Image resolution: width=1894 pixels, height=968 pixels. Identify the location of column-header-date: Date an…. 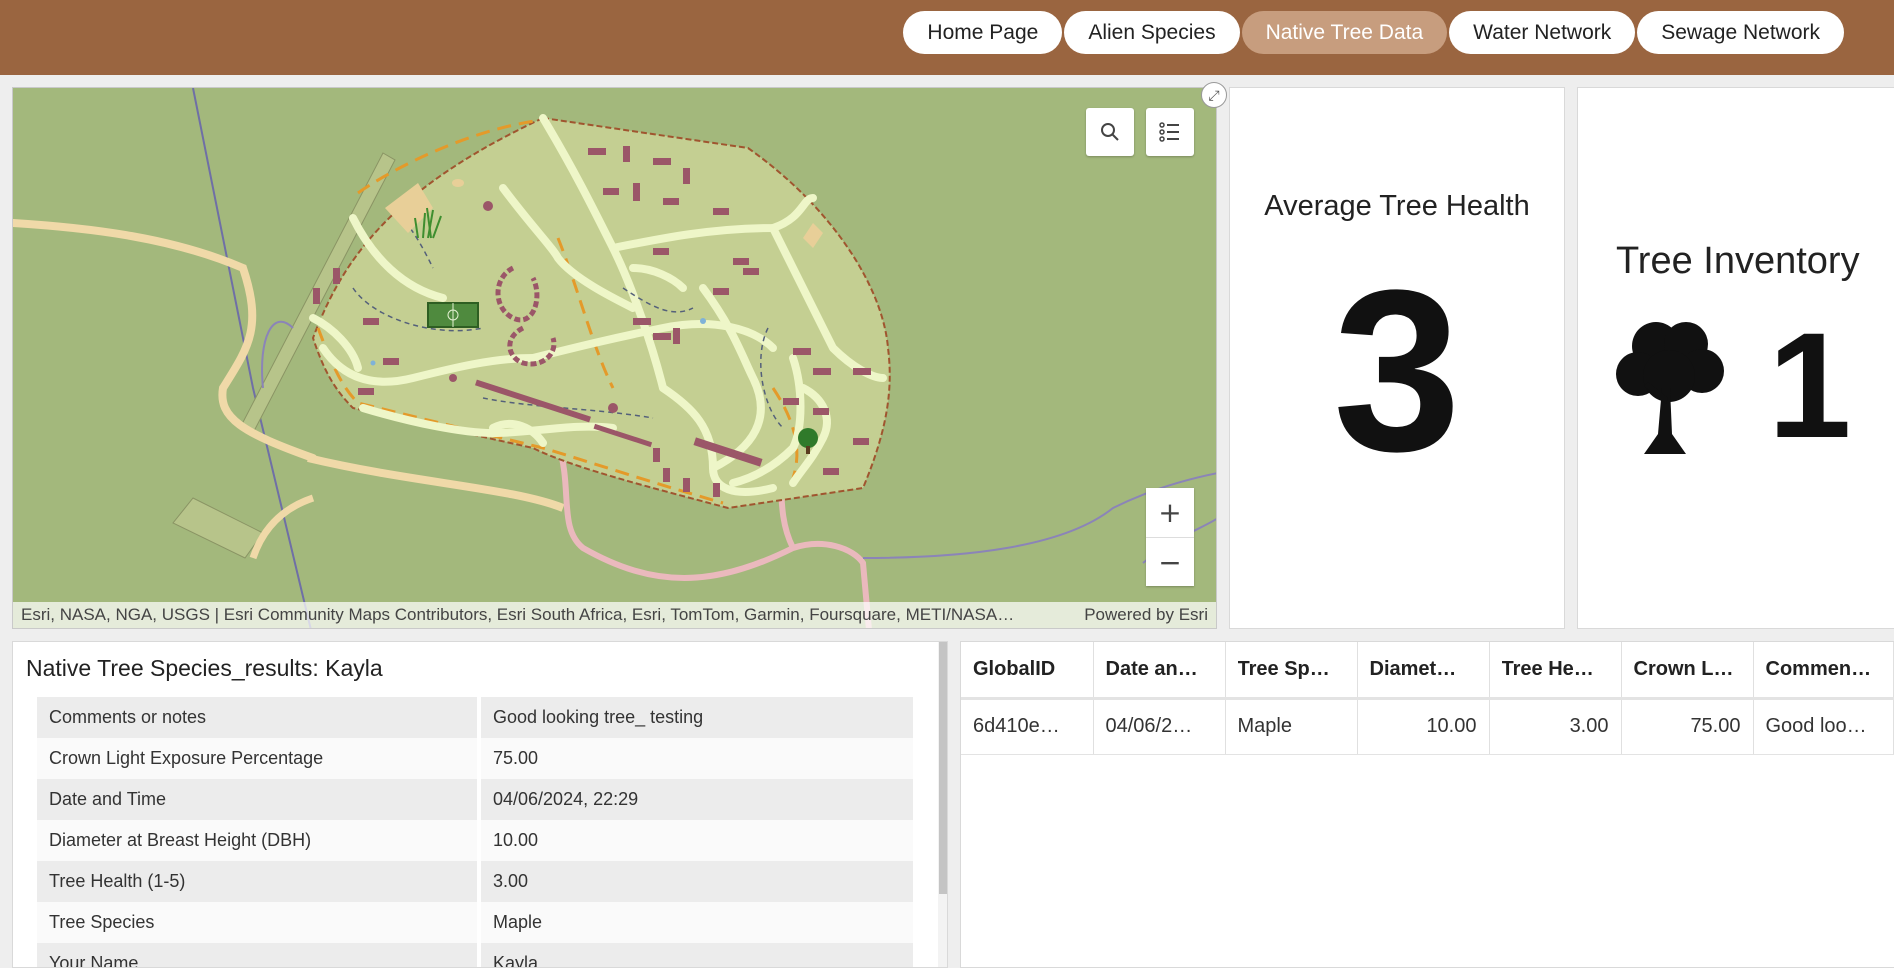
(1159, 671).